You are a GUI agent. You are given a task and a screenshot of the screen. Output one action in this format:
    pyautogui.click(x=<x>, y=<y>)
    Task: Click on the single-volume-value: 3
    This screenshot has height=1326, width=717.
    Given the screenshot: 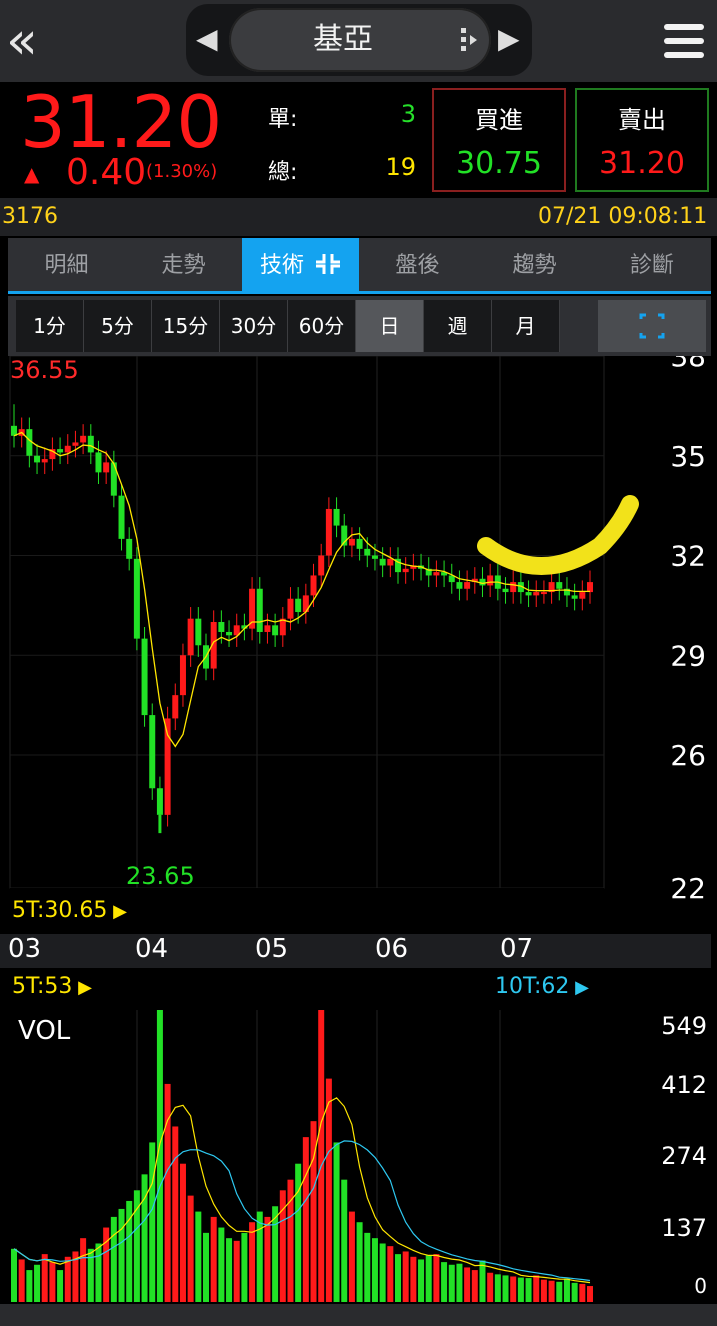 What is the action you would take?
    pyautogui.click(x=408, y=114)
    